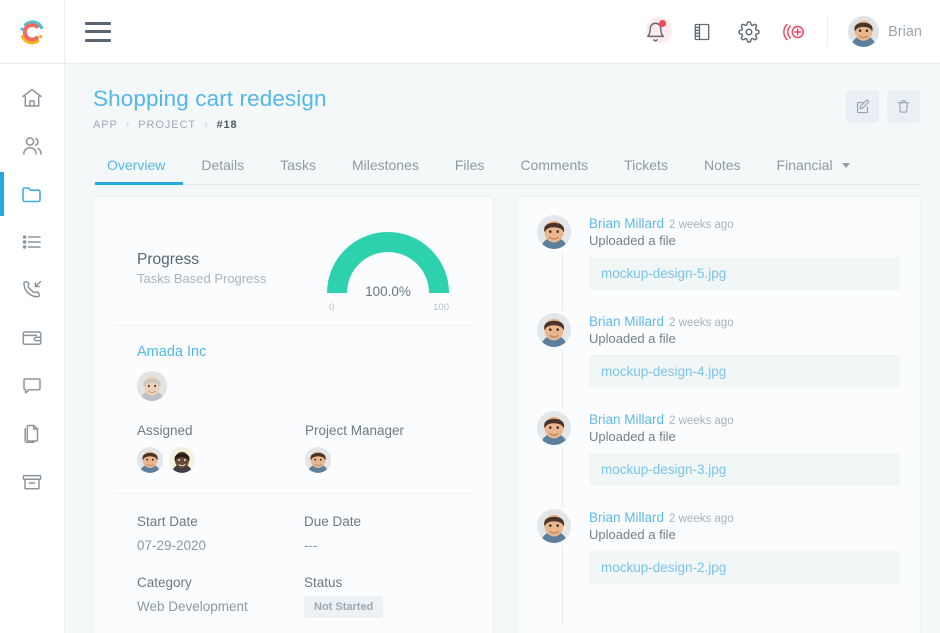 Image resolution: width=940 pixels, height=633 pixels. What do you see at coordinates (167, 125) in the screenshot?
I see `breadcrumb-item-project: PROJECT` at bounding box center [167, 125].